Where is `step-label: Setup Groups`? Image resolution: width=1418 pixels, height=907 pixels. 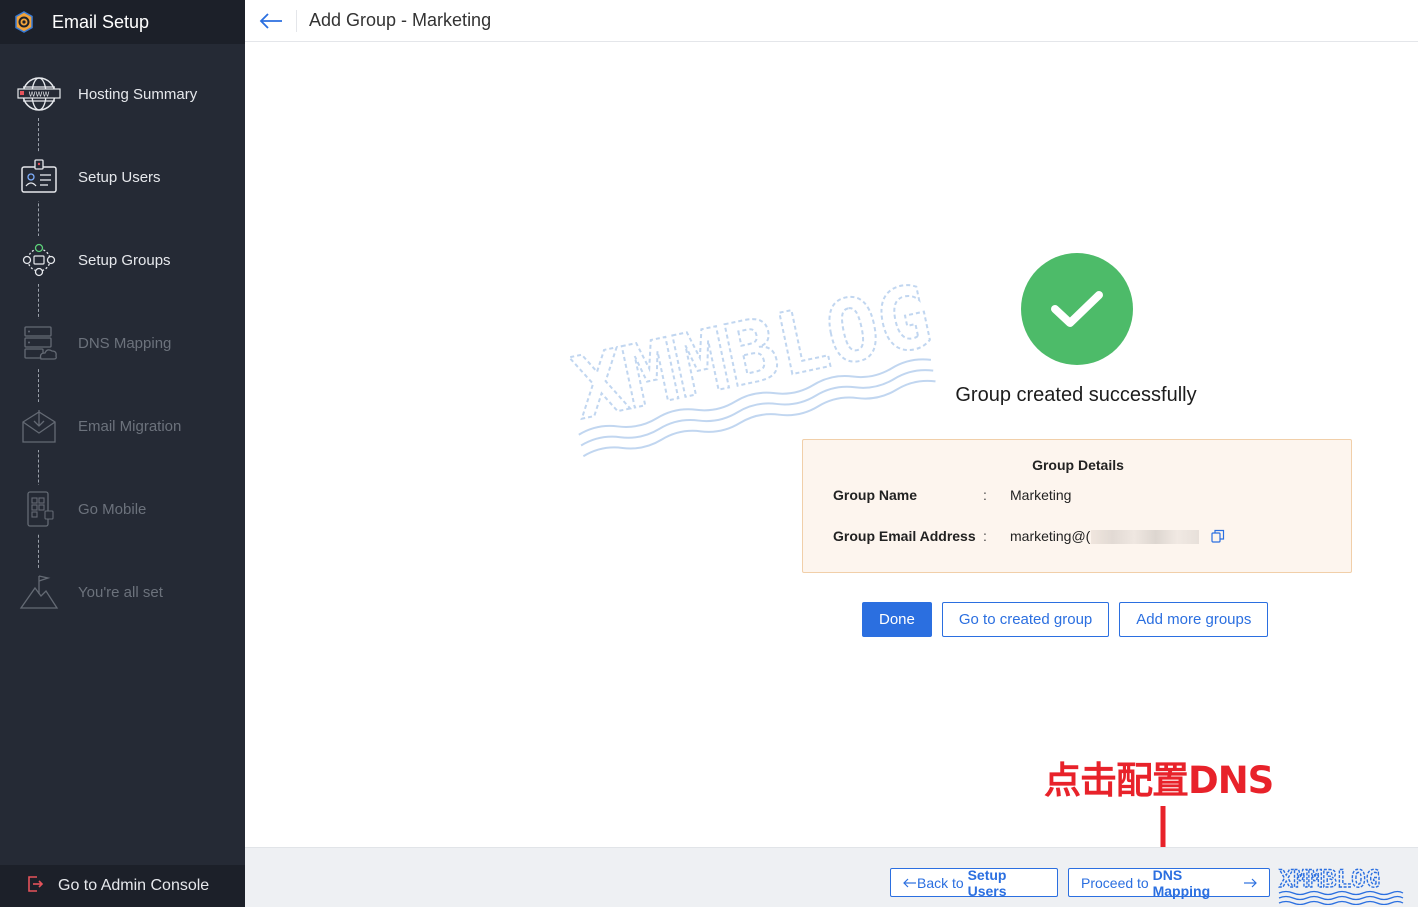
step-label: Setup Groups is located at coordinates (124, 260).